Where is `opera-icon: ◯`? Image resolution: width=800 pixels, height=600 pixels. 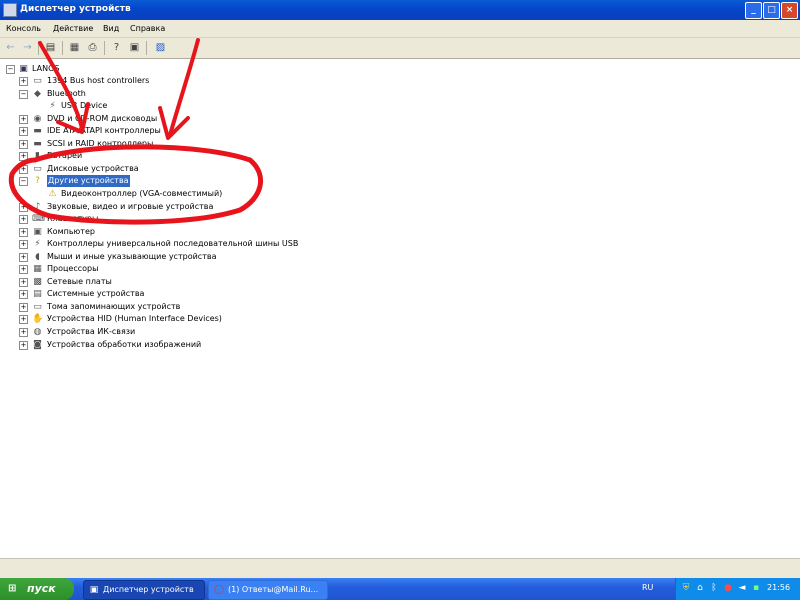 opera-icon: ◯ is located at coordinates (219, 590).